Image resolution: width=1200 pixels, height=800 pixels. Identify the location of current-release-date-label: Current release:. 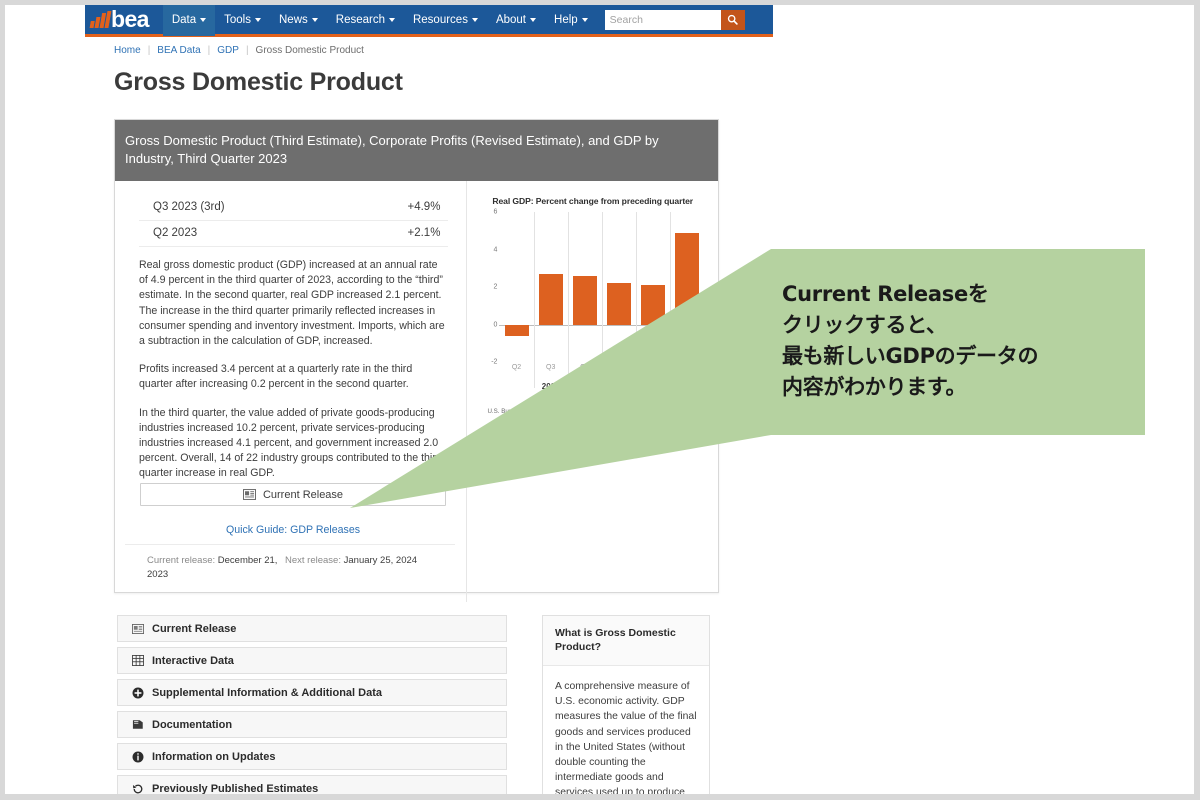
(181, 560).